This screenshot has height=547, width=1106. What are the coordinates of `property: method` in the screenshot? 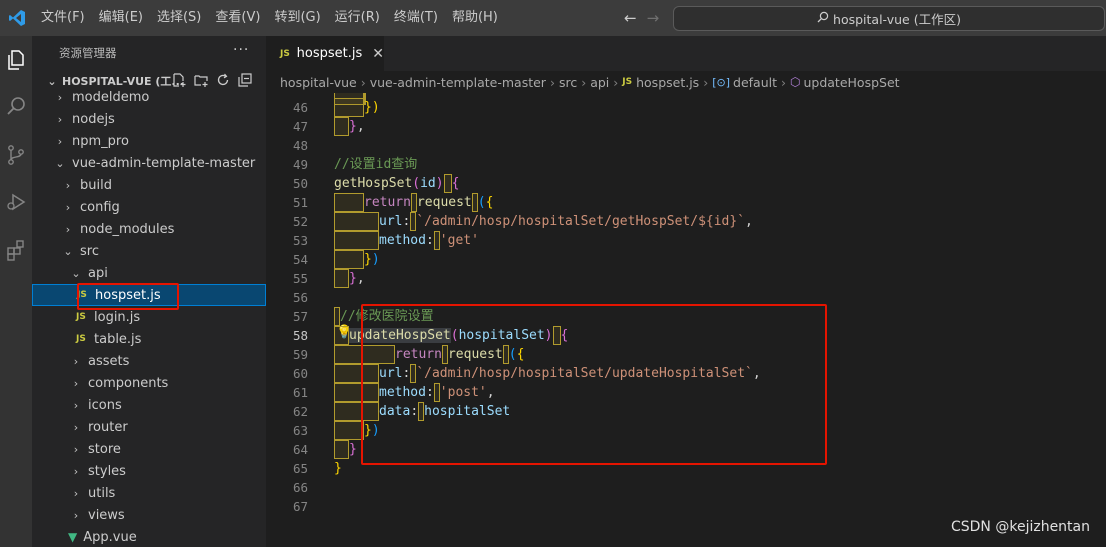 It's located at (402, 240).